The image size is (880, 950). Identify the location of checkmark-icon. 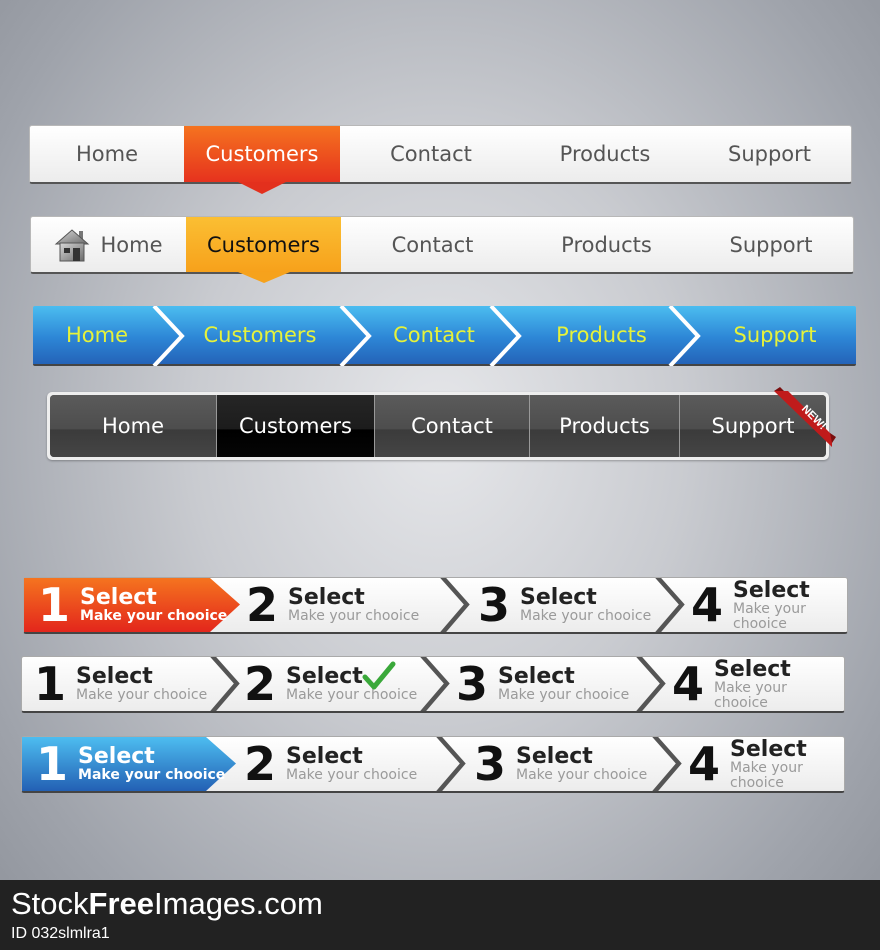
(379, 675).